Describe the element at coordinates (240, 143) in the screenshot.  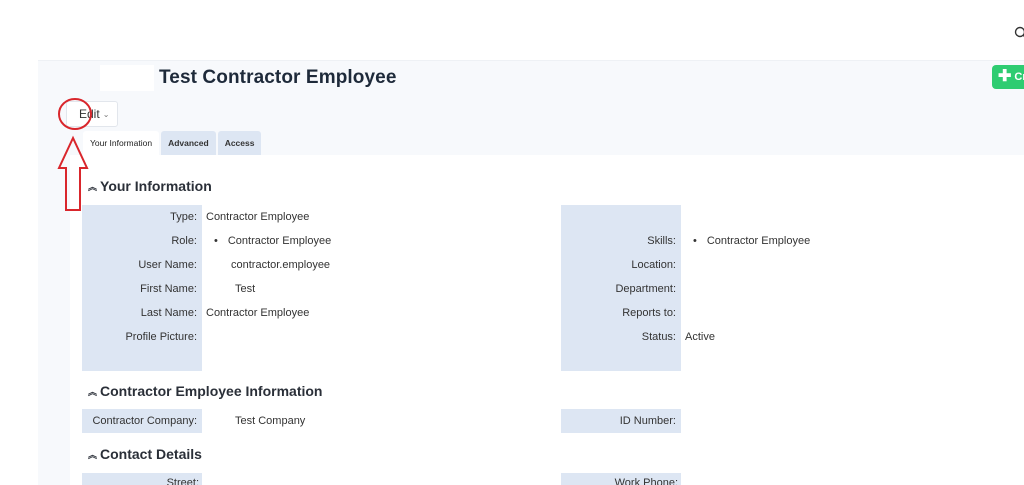
I see `tab-access: Access` at that location.